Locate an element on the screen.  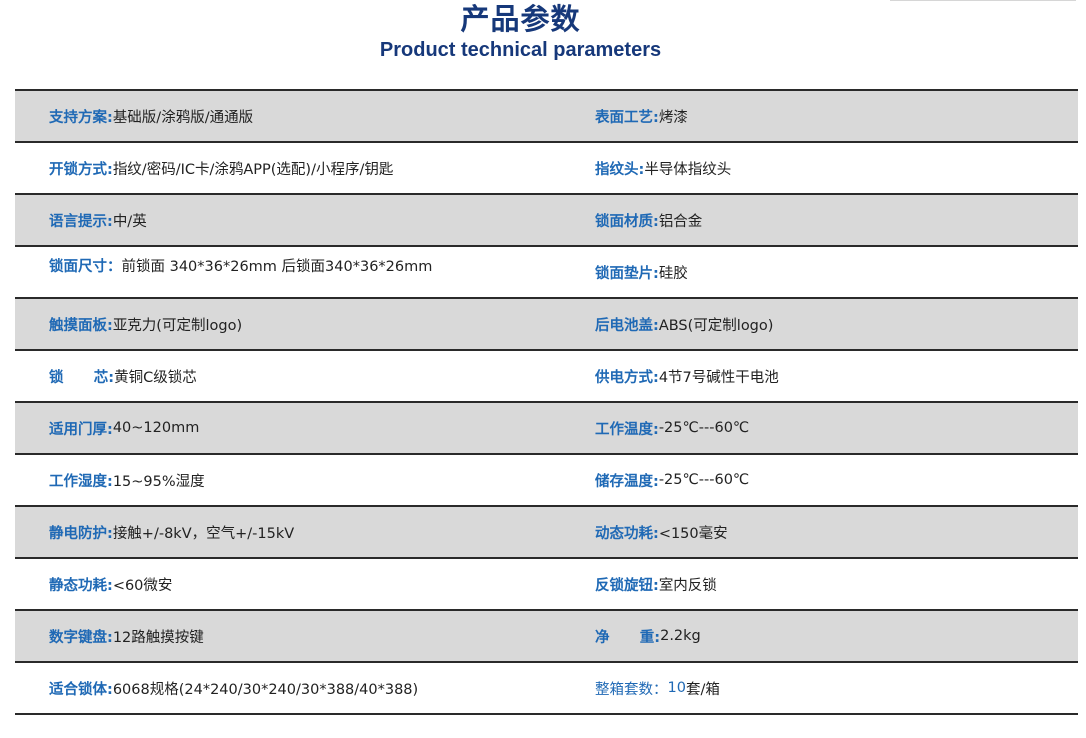
param-cell: 整箱套数： 10 套/箱 is located at coordinates (657, 688).